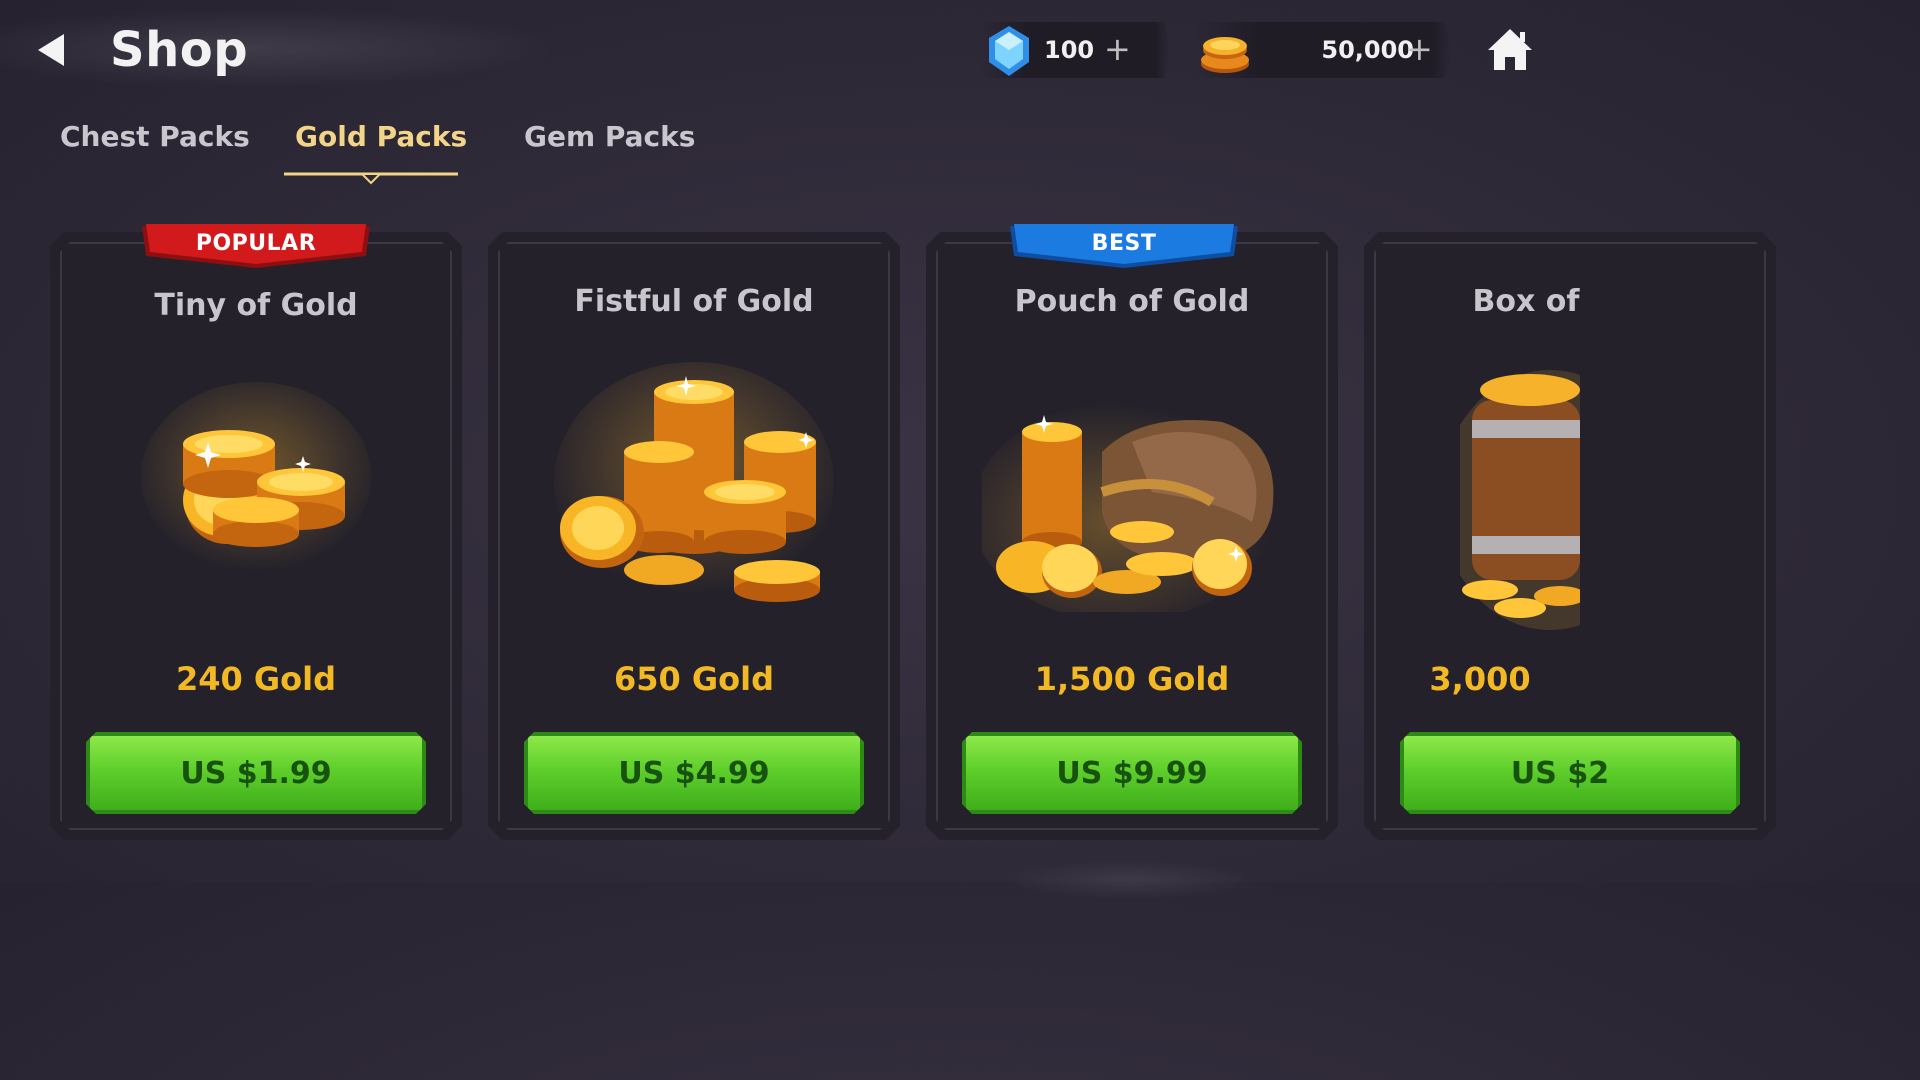 Image resolution: width=1920 pixels, height=1080 pixels. I want to click on gold-pouch-icon, so click(1132, 502).